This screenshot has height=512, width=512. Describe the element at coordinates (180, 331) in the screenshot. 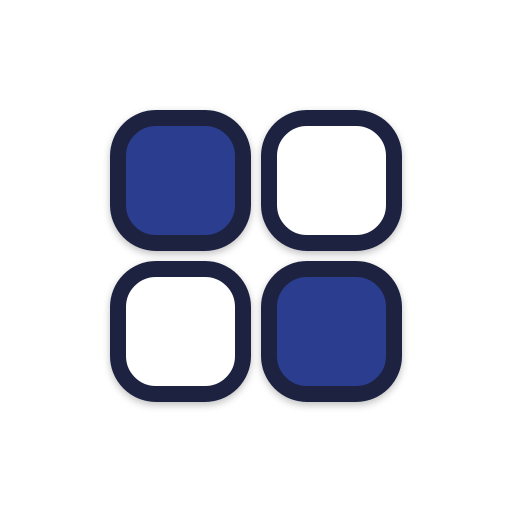

I see `tile-bottom-left` at that location.